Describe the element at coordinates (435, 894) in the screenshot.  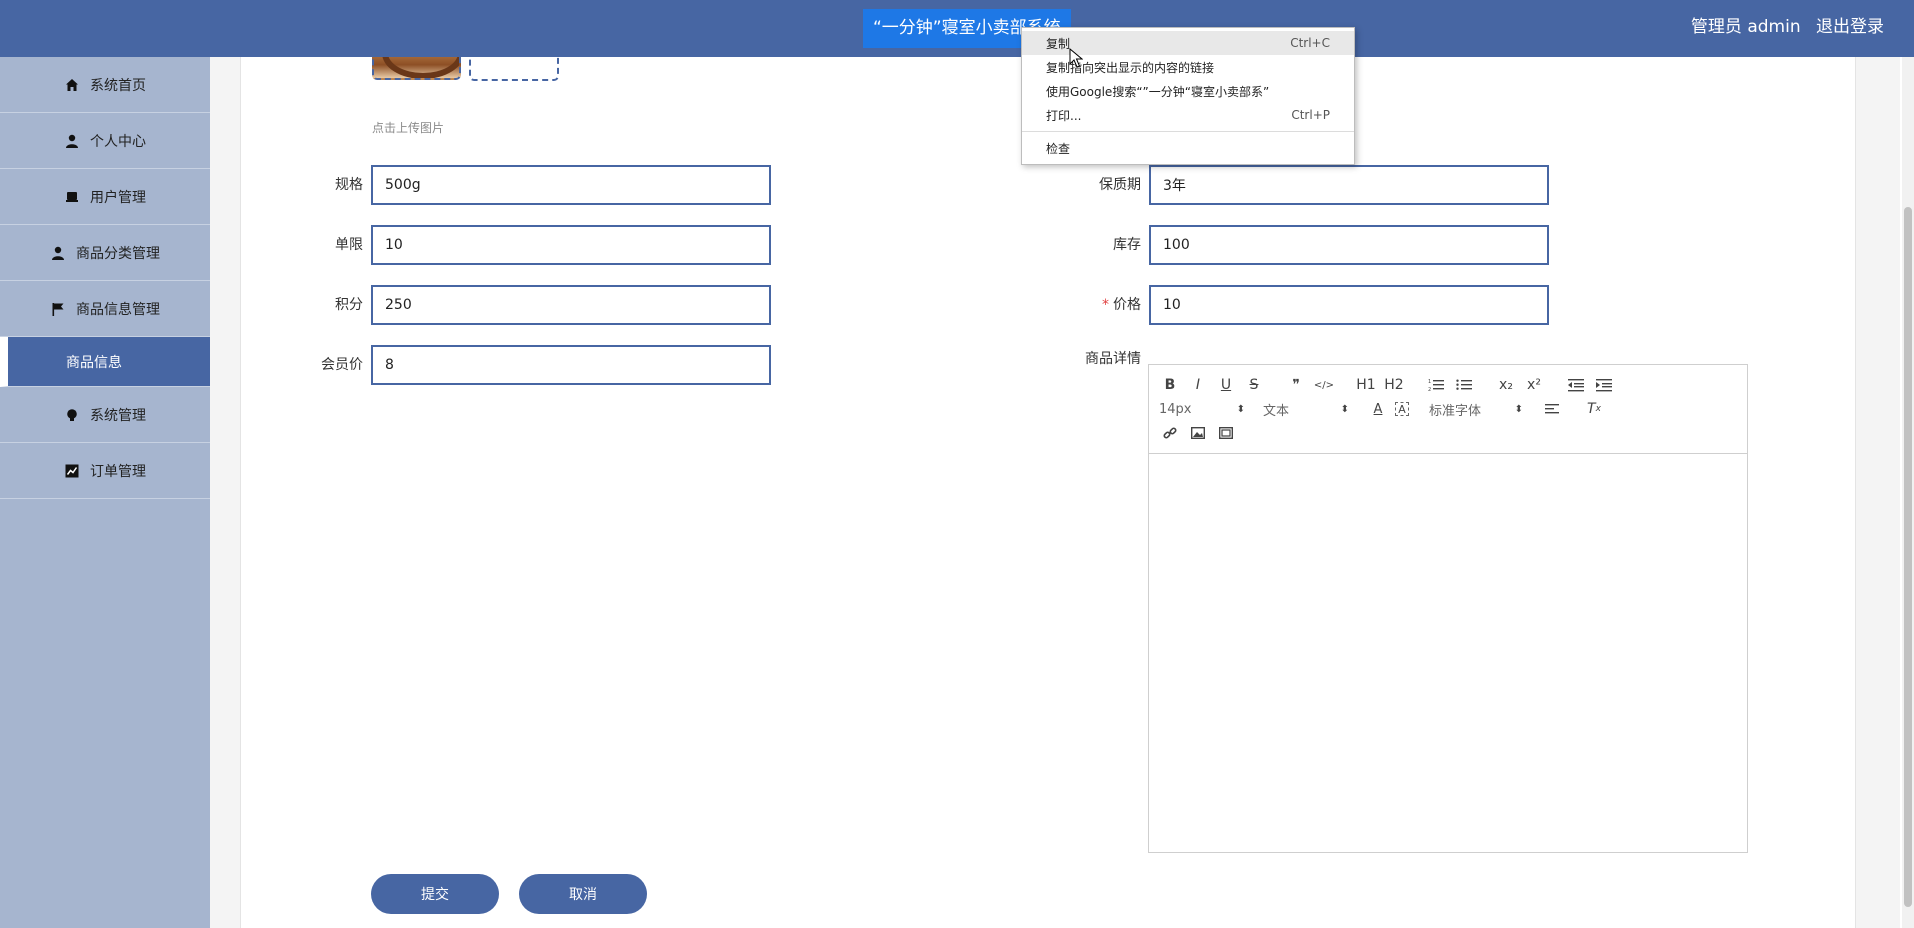
I see `submit-button: 提交` at that location.